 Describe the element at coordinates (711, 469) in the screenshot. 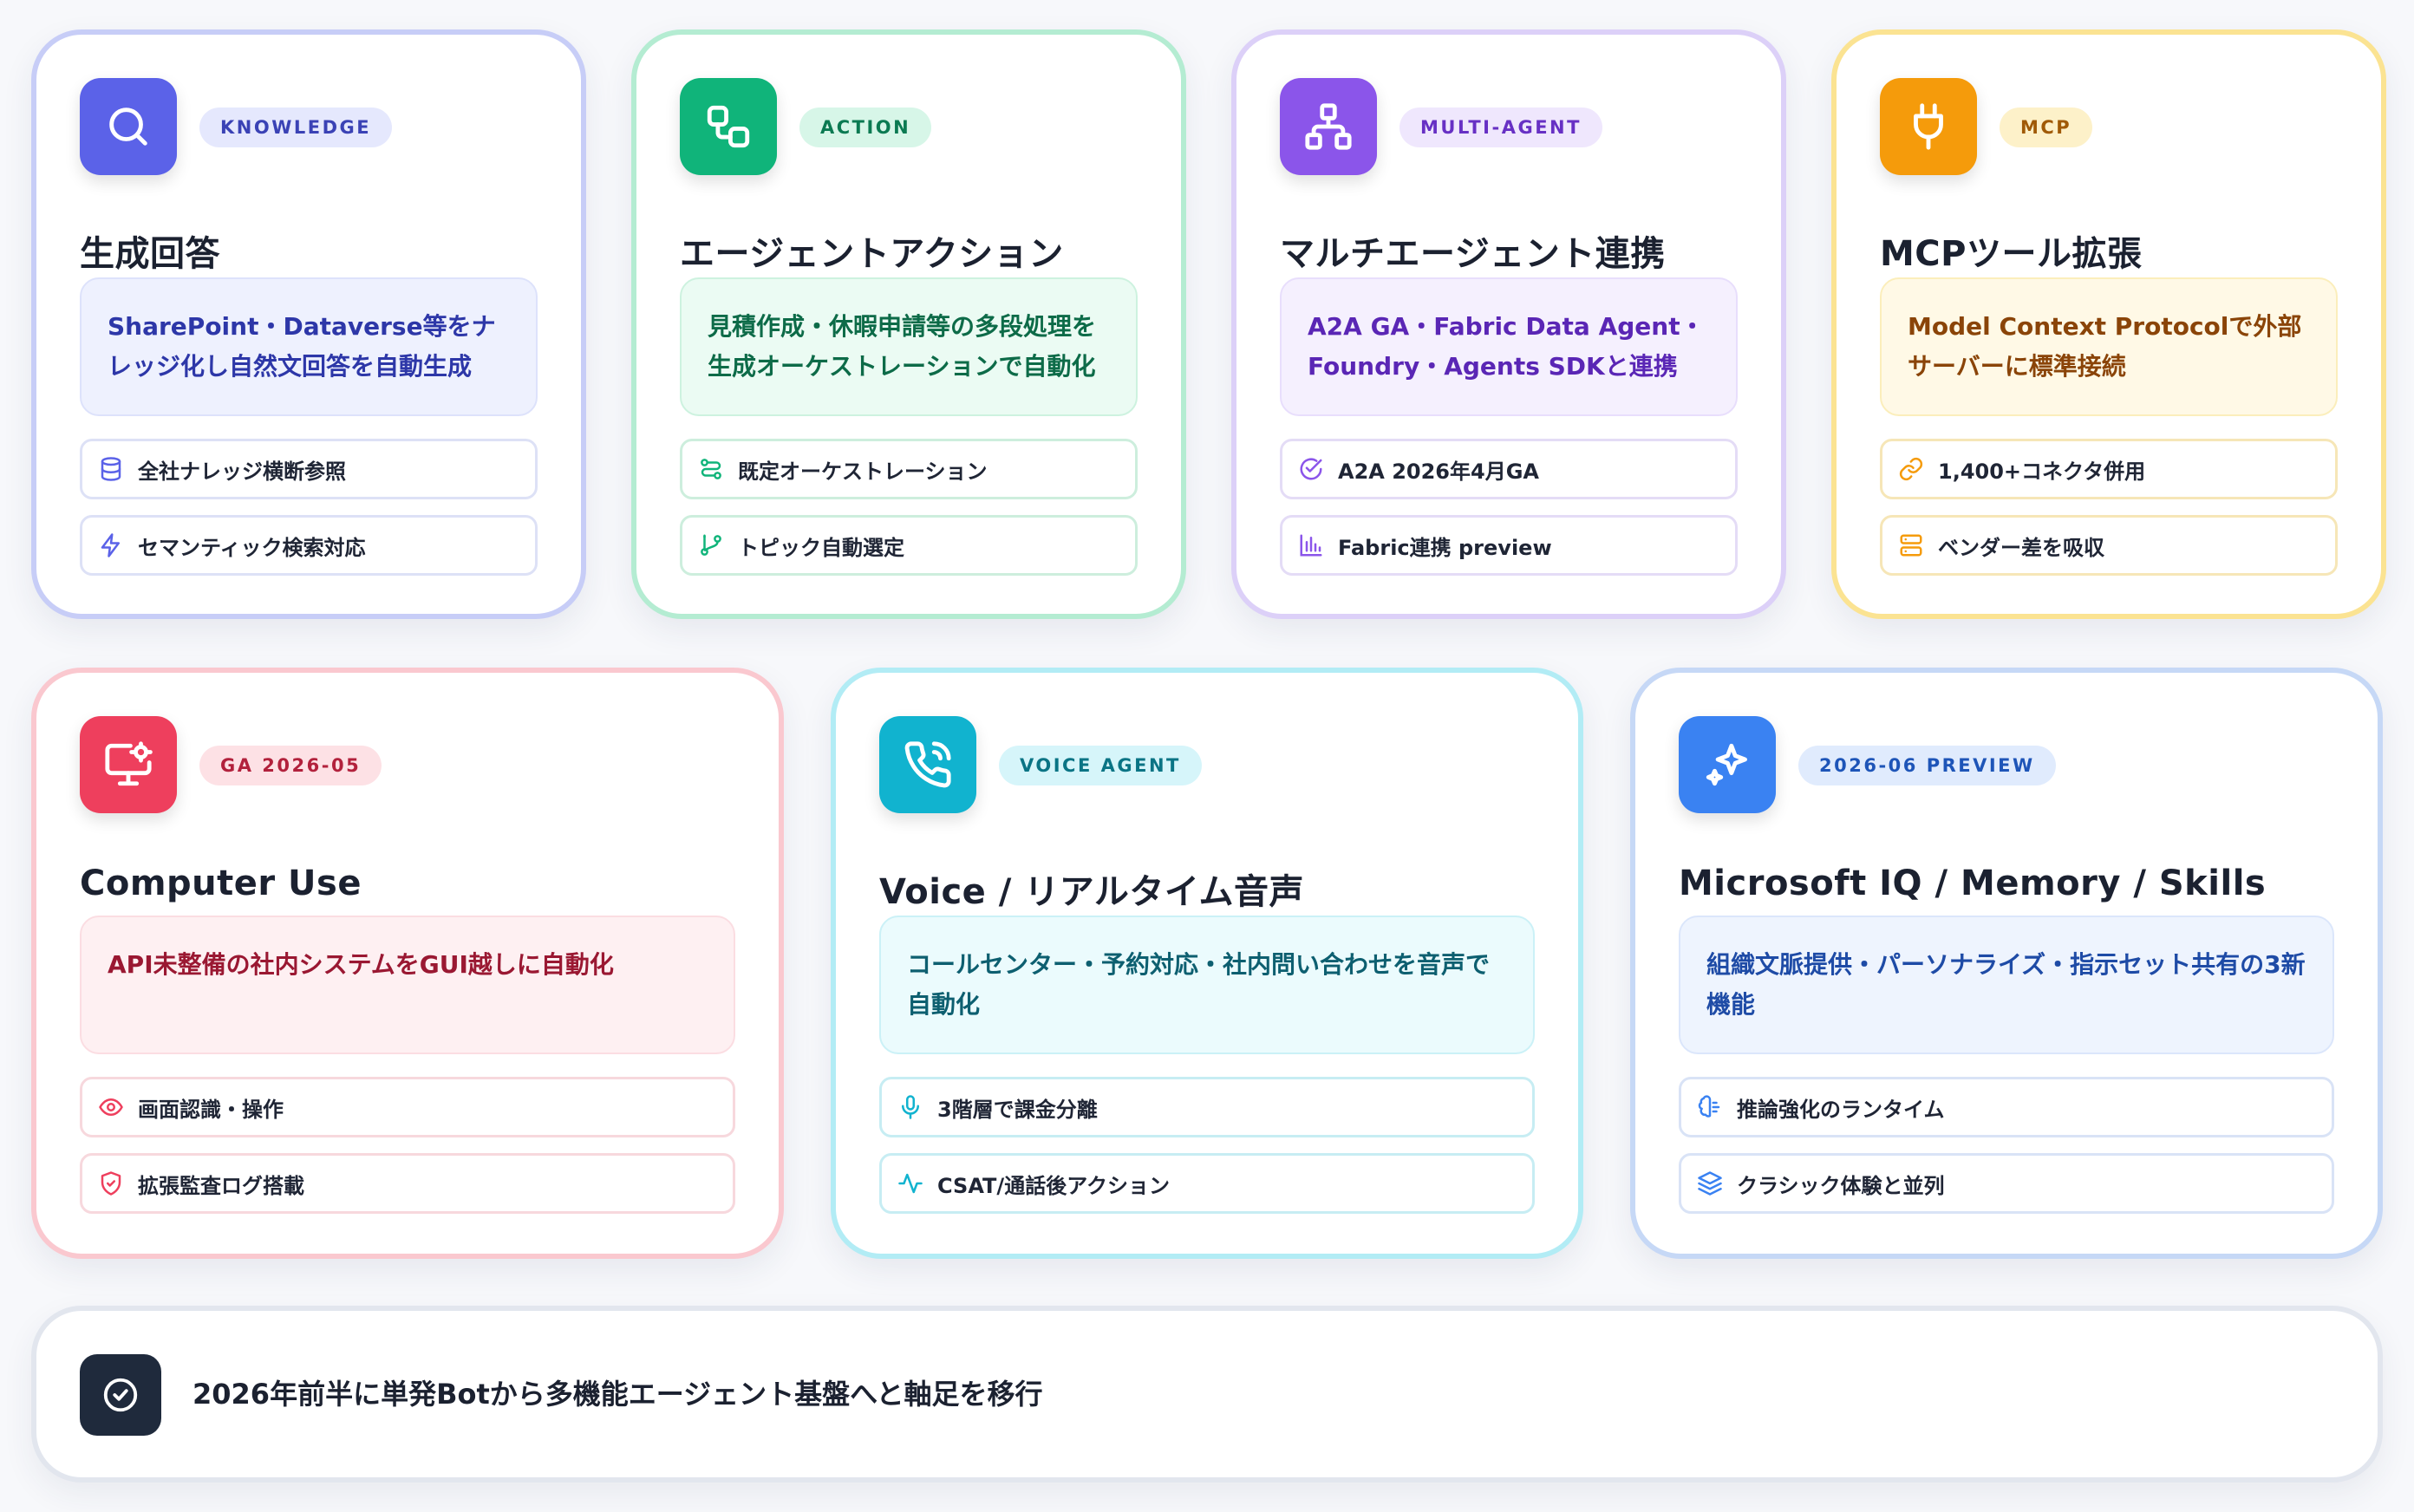

I see `route-icon` at that location.